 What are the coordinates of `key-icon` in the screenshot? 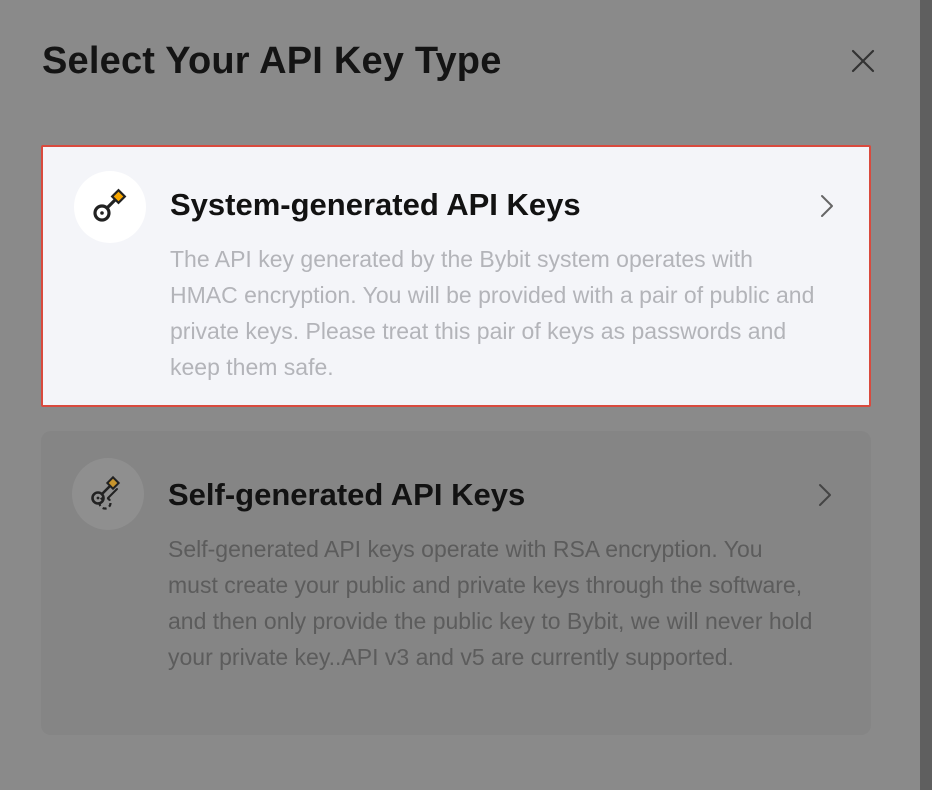 It's located at (110, 205).